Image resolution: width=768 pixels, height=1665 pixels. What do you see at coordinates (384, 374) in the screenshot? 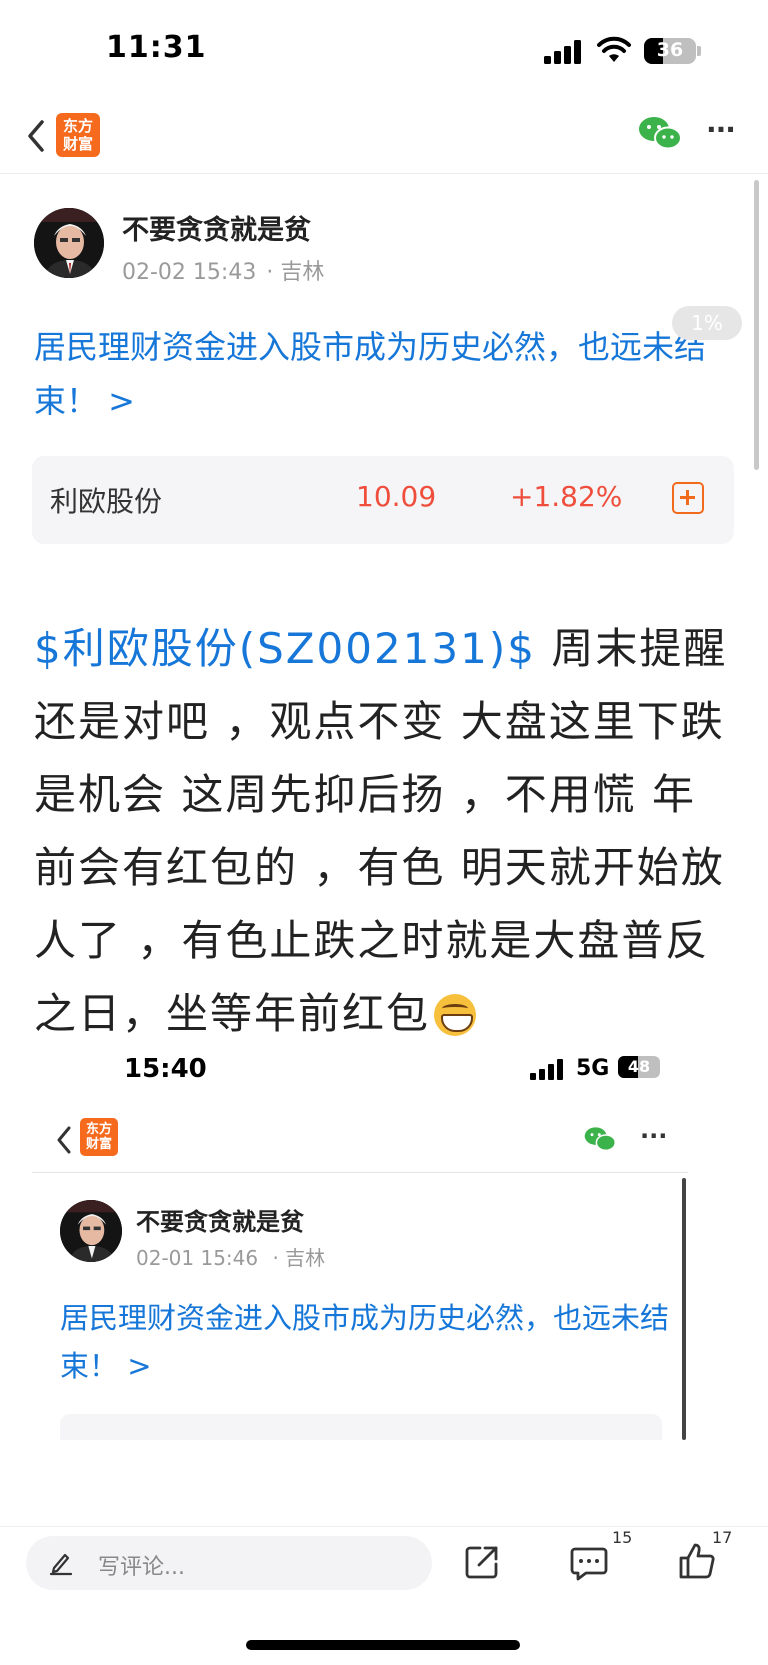
I see `topic-link: 居民理财资金进入股市成为历史必然，也远未结束！ >` at bounding box center [384, 374].